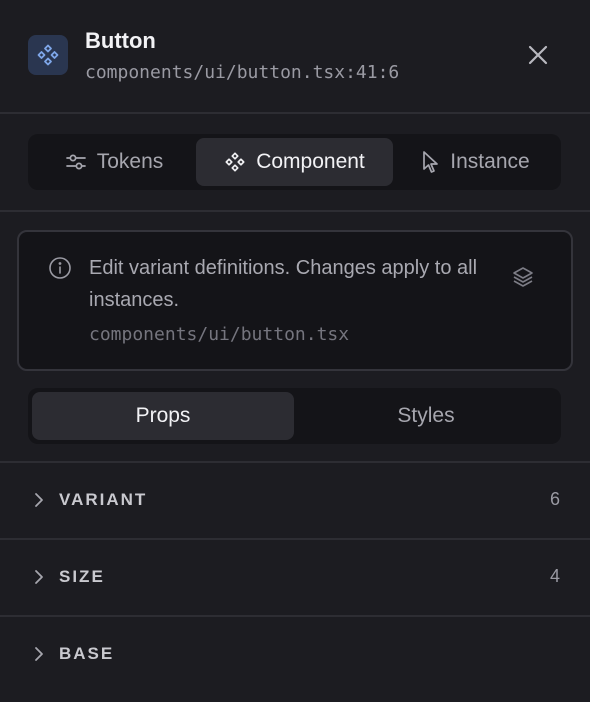 This screenshot has height=702, width=590. What do you see at coordinates (490, 161) in the screenshot?
I see `tab-label: Instance` at bounding box center [490, 161].